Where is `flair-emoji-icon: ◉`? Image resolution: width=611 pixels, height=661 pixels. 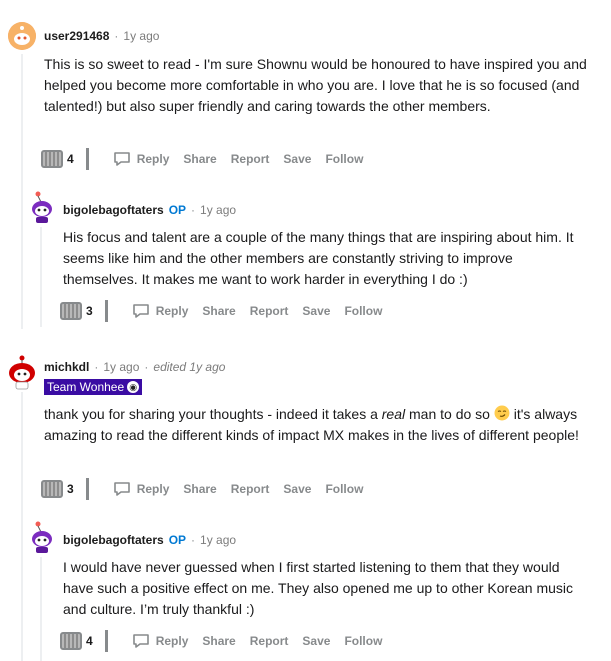
flair-emoji-icon: ◉ is located at coordinates (133, 387).